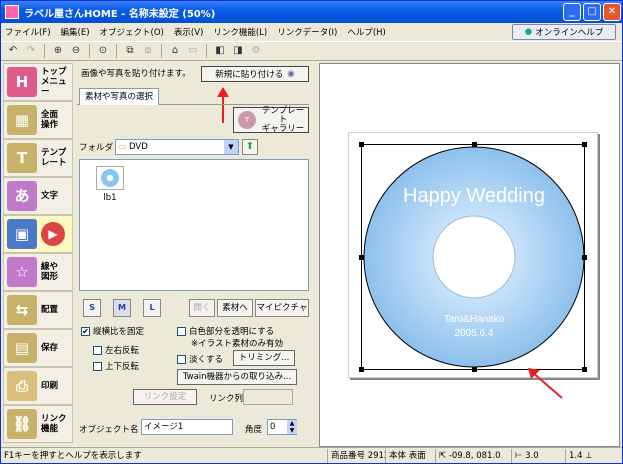  Describe the element at coordinates (76, 51) in the screenshot. I see `zoom-out-icon: ⊖` at that location.